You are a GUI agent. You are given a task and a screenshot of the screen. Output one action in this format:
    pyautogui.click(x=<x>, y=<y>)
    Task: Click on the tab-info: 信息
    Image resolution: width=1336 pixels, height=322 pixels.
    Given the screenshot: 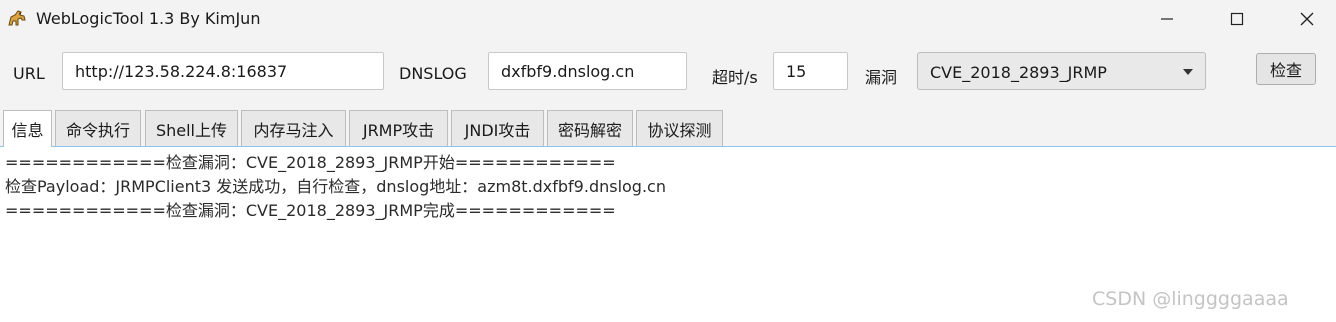 What is the action you would take?
    pyautogui.click(x=27, y=128)
    